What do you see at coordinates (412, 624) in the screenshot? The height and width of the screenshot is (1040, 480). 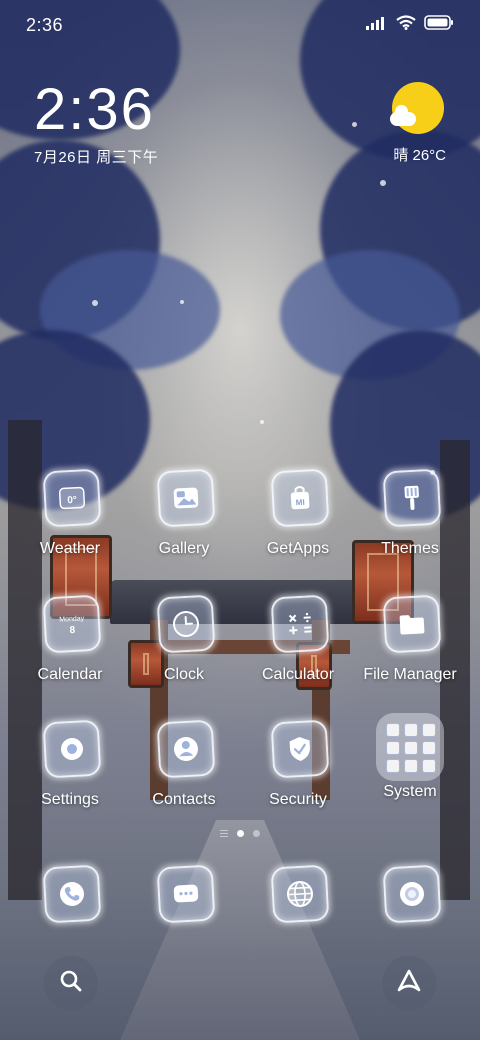 I see `folder-icon` at bounding box center [412, 624].